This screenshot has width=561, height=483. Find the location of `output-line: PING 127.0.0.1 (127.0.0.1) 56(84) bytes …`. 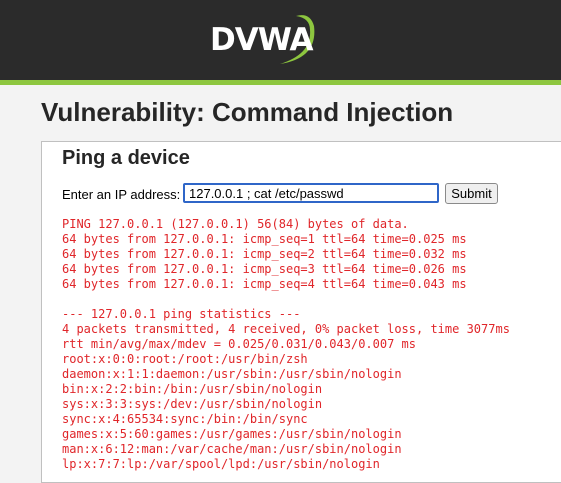

output-line: PING 127.0.0.1 (127.0.0.1) 56(84) bytes … is located at coordinates (235, 224).